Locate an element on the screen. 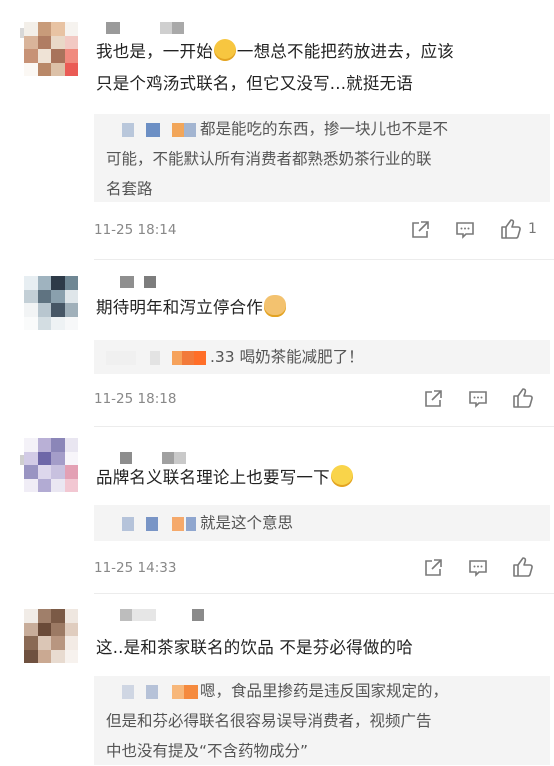 Image resolution: width=554 pixels, height=766 pixels. timestamp: 11-25 14:33 is located at coordinates (135, 568).